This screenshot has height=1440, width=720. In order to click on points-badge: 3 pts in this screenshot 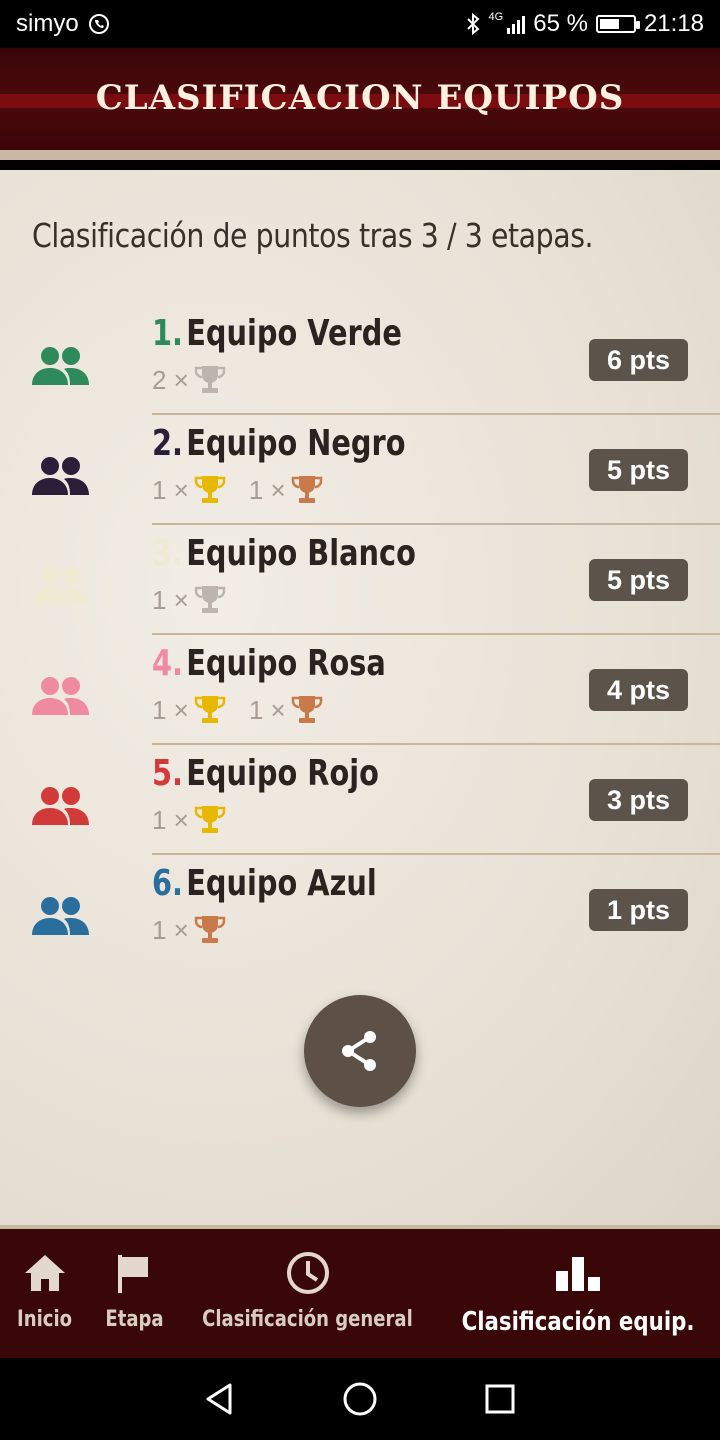, I will do `click(638, 800)`.